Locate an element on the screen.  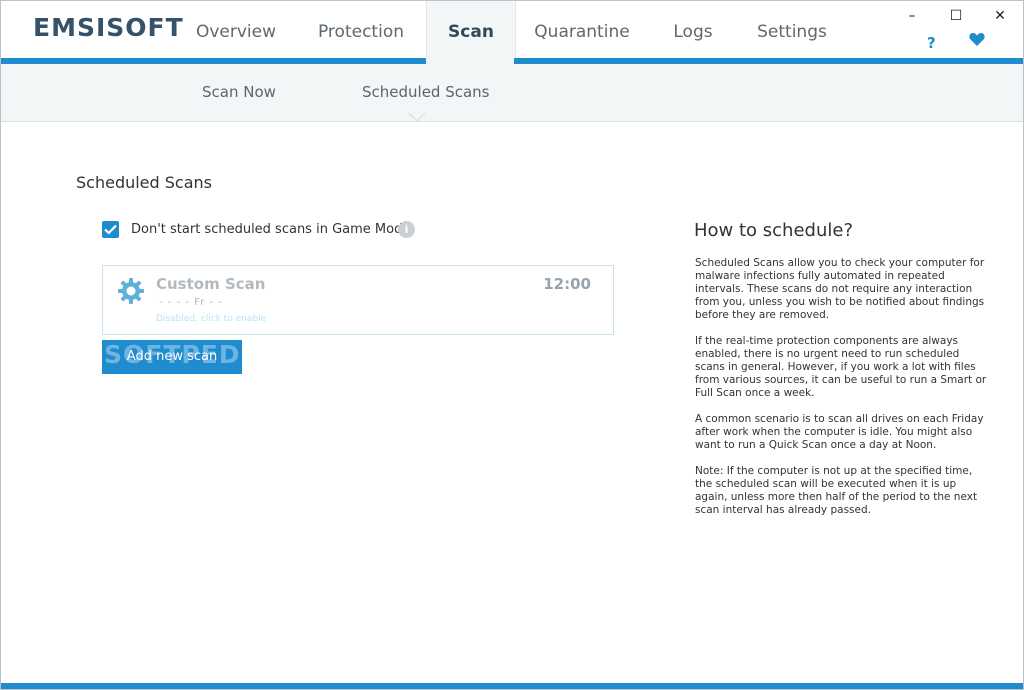
scan-days: - - - - Fr - - is located at coordinates (191, 302).